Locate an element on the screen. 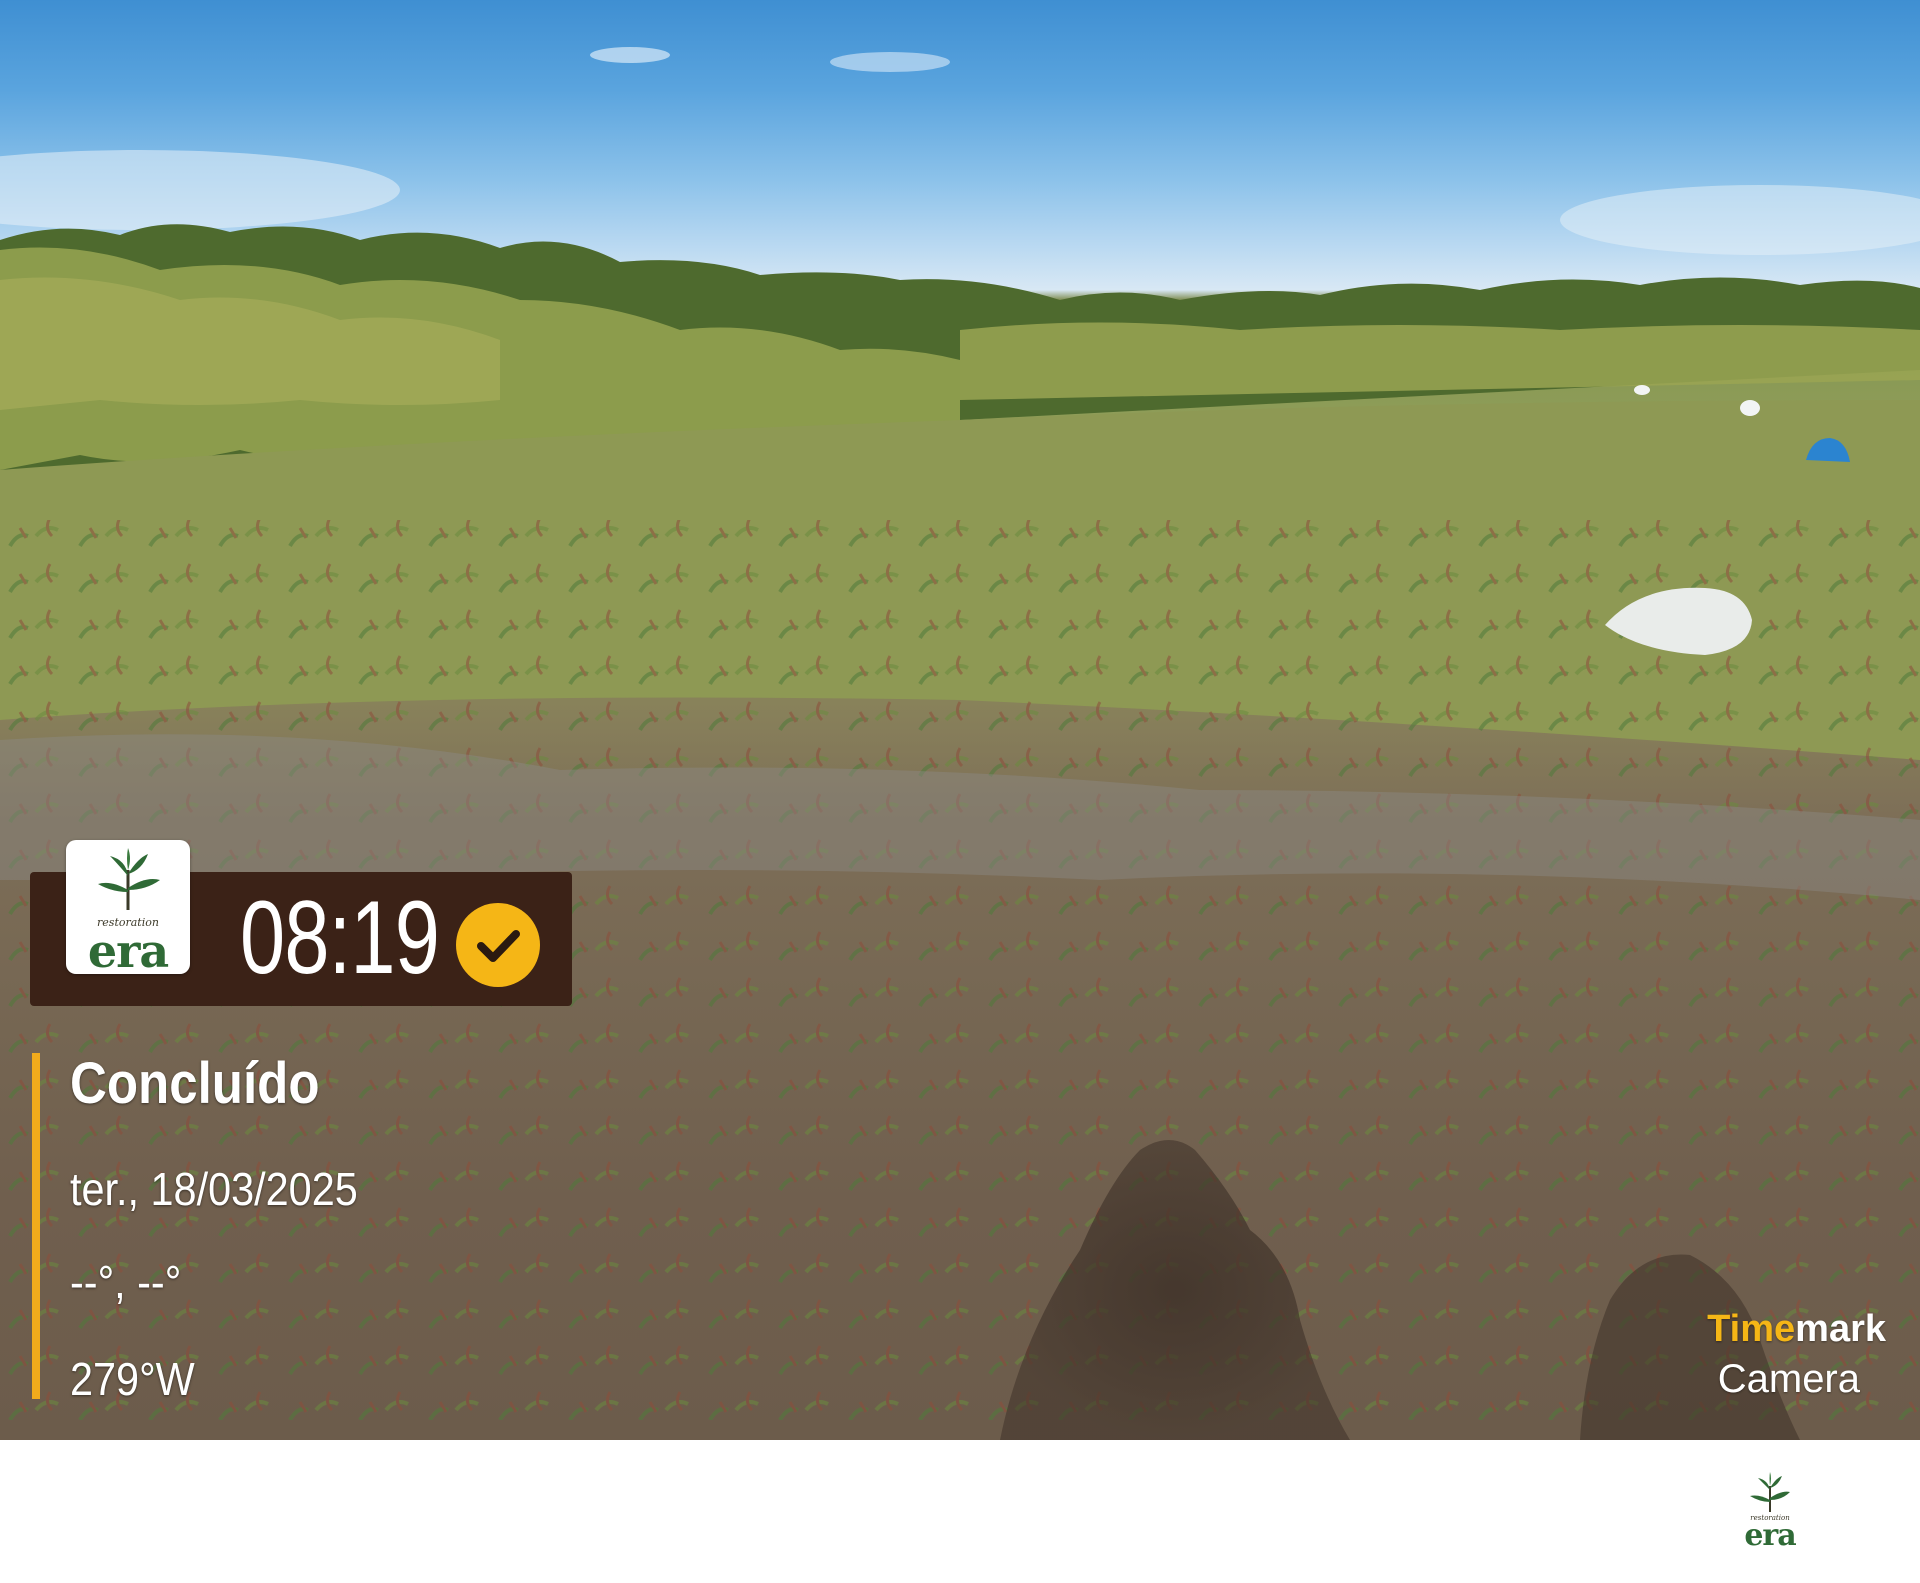 This screenshot has height=1583, width=1920. checkmark-icon is located at coordinates (498, 946).